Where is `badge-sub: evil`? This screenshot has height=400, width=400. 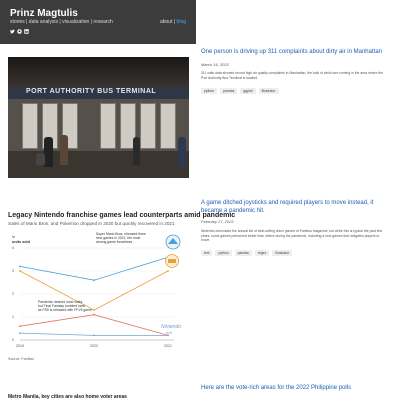 badge-sub: evil is located at coordinates (169, 332).